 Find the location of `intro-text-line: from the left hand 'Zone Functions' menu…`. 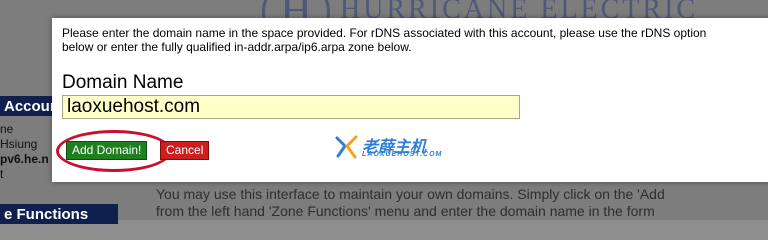

intro-text-line: from the left hand 'Zone Functions' menu… is located at coordinates (405, 211).